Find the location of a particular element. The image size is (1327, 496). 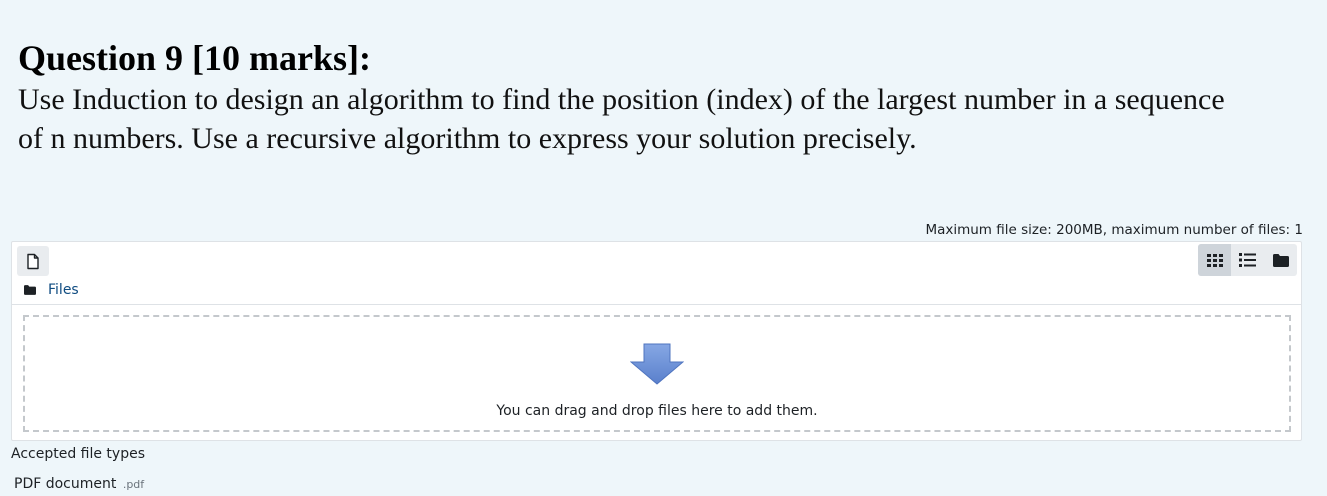

breadcrumb: Files is located at coordinates (51, 290).